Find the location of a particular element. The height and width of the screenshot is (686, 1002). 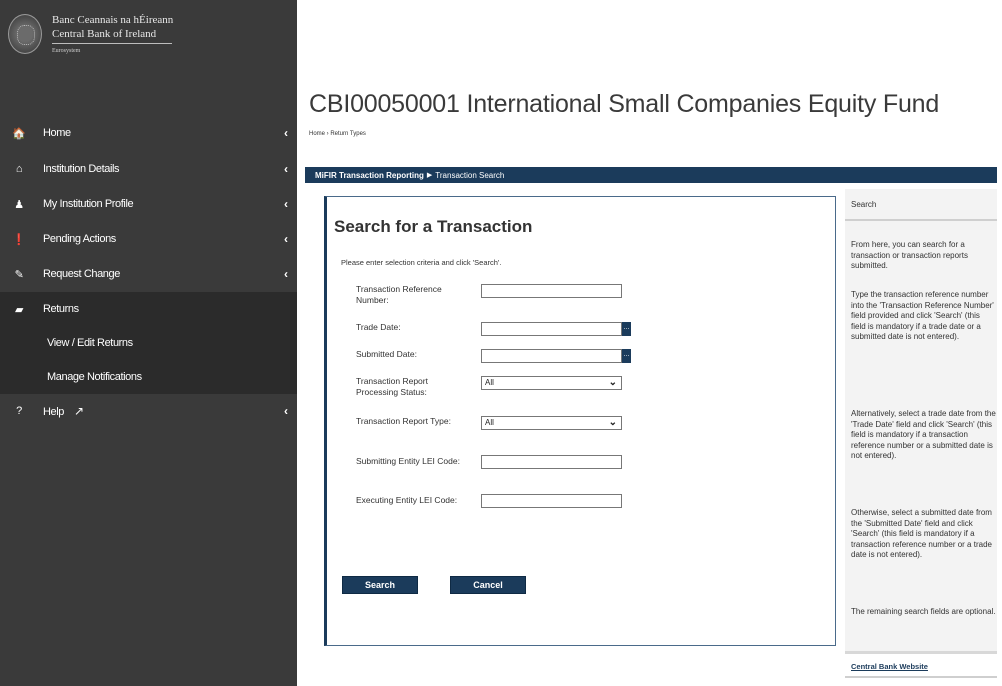

cancel-button: Cancel is located at coordinates (488, 585).